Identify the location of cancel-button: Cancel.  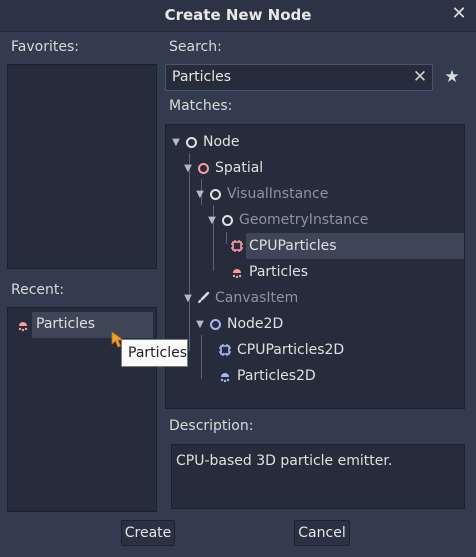
(322, 533).